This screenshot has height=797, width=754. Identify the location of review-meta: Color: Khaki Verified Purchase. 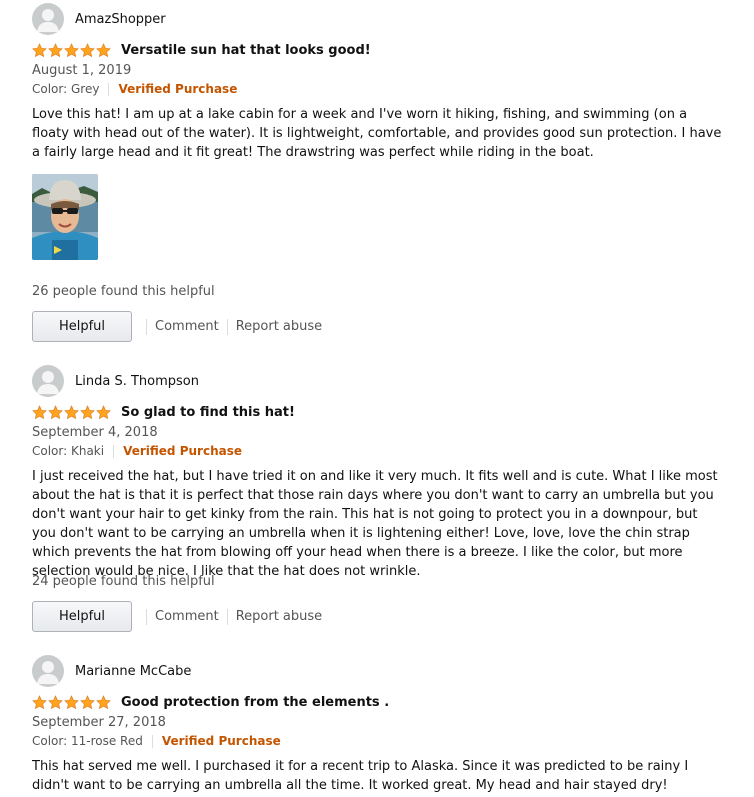
(137, 451).